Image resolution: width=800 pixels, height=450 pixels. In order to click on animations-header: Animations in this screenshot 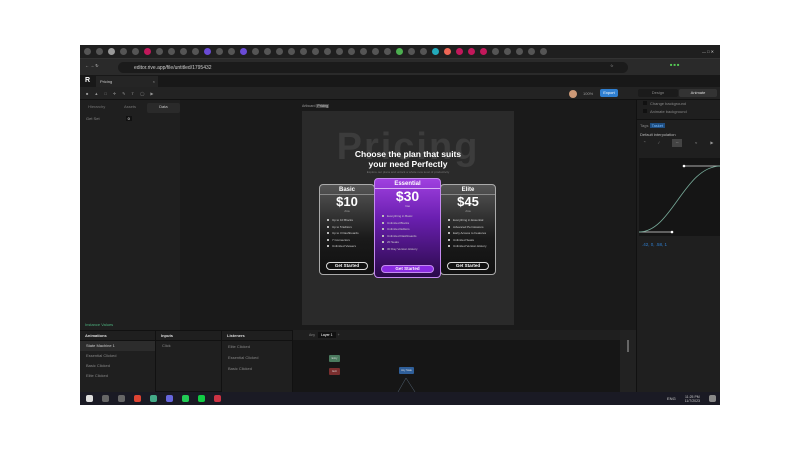, I will do `click(117, 336)`.